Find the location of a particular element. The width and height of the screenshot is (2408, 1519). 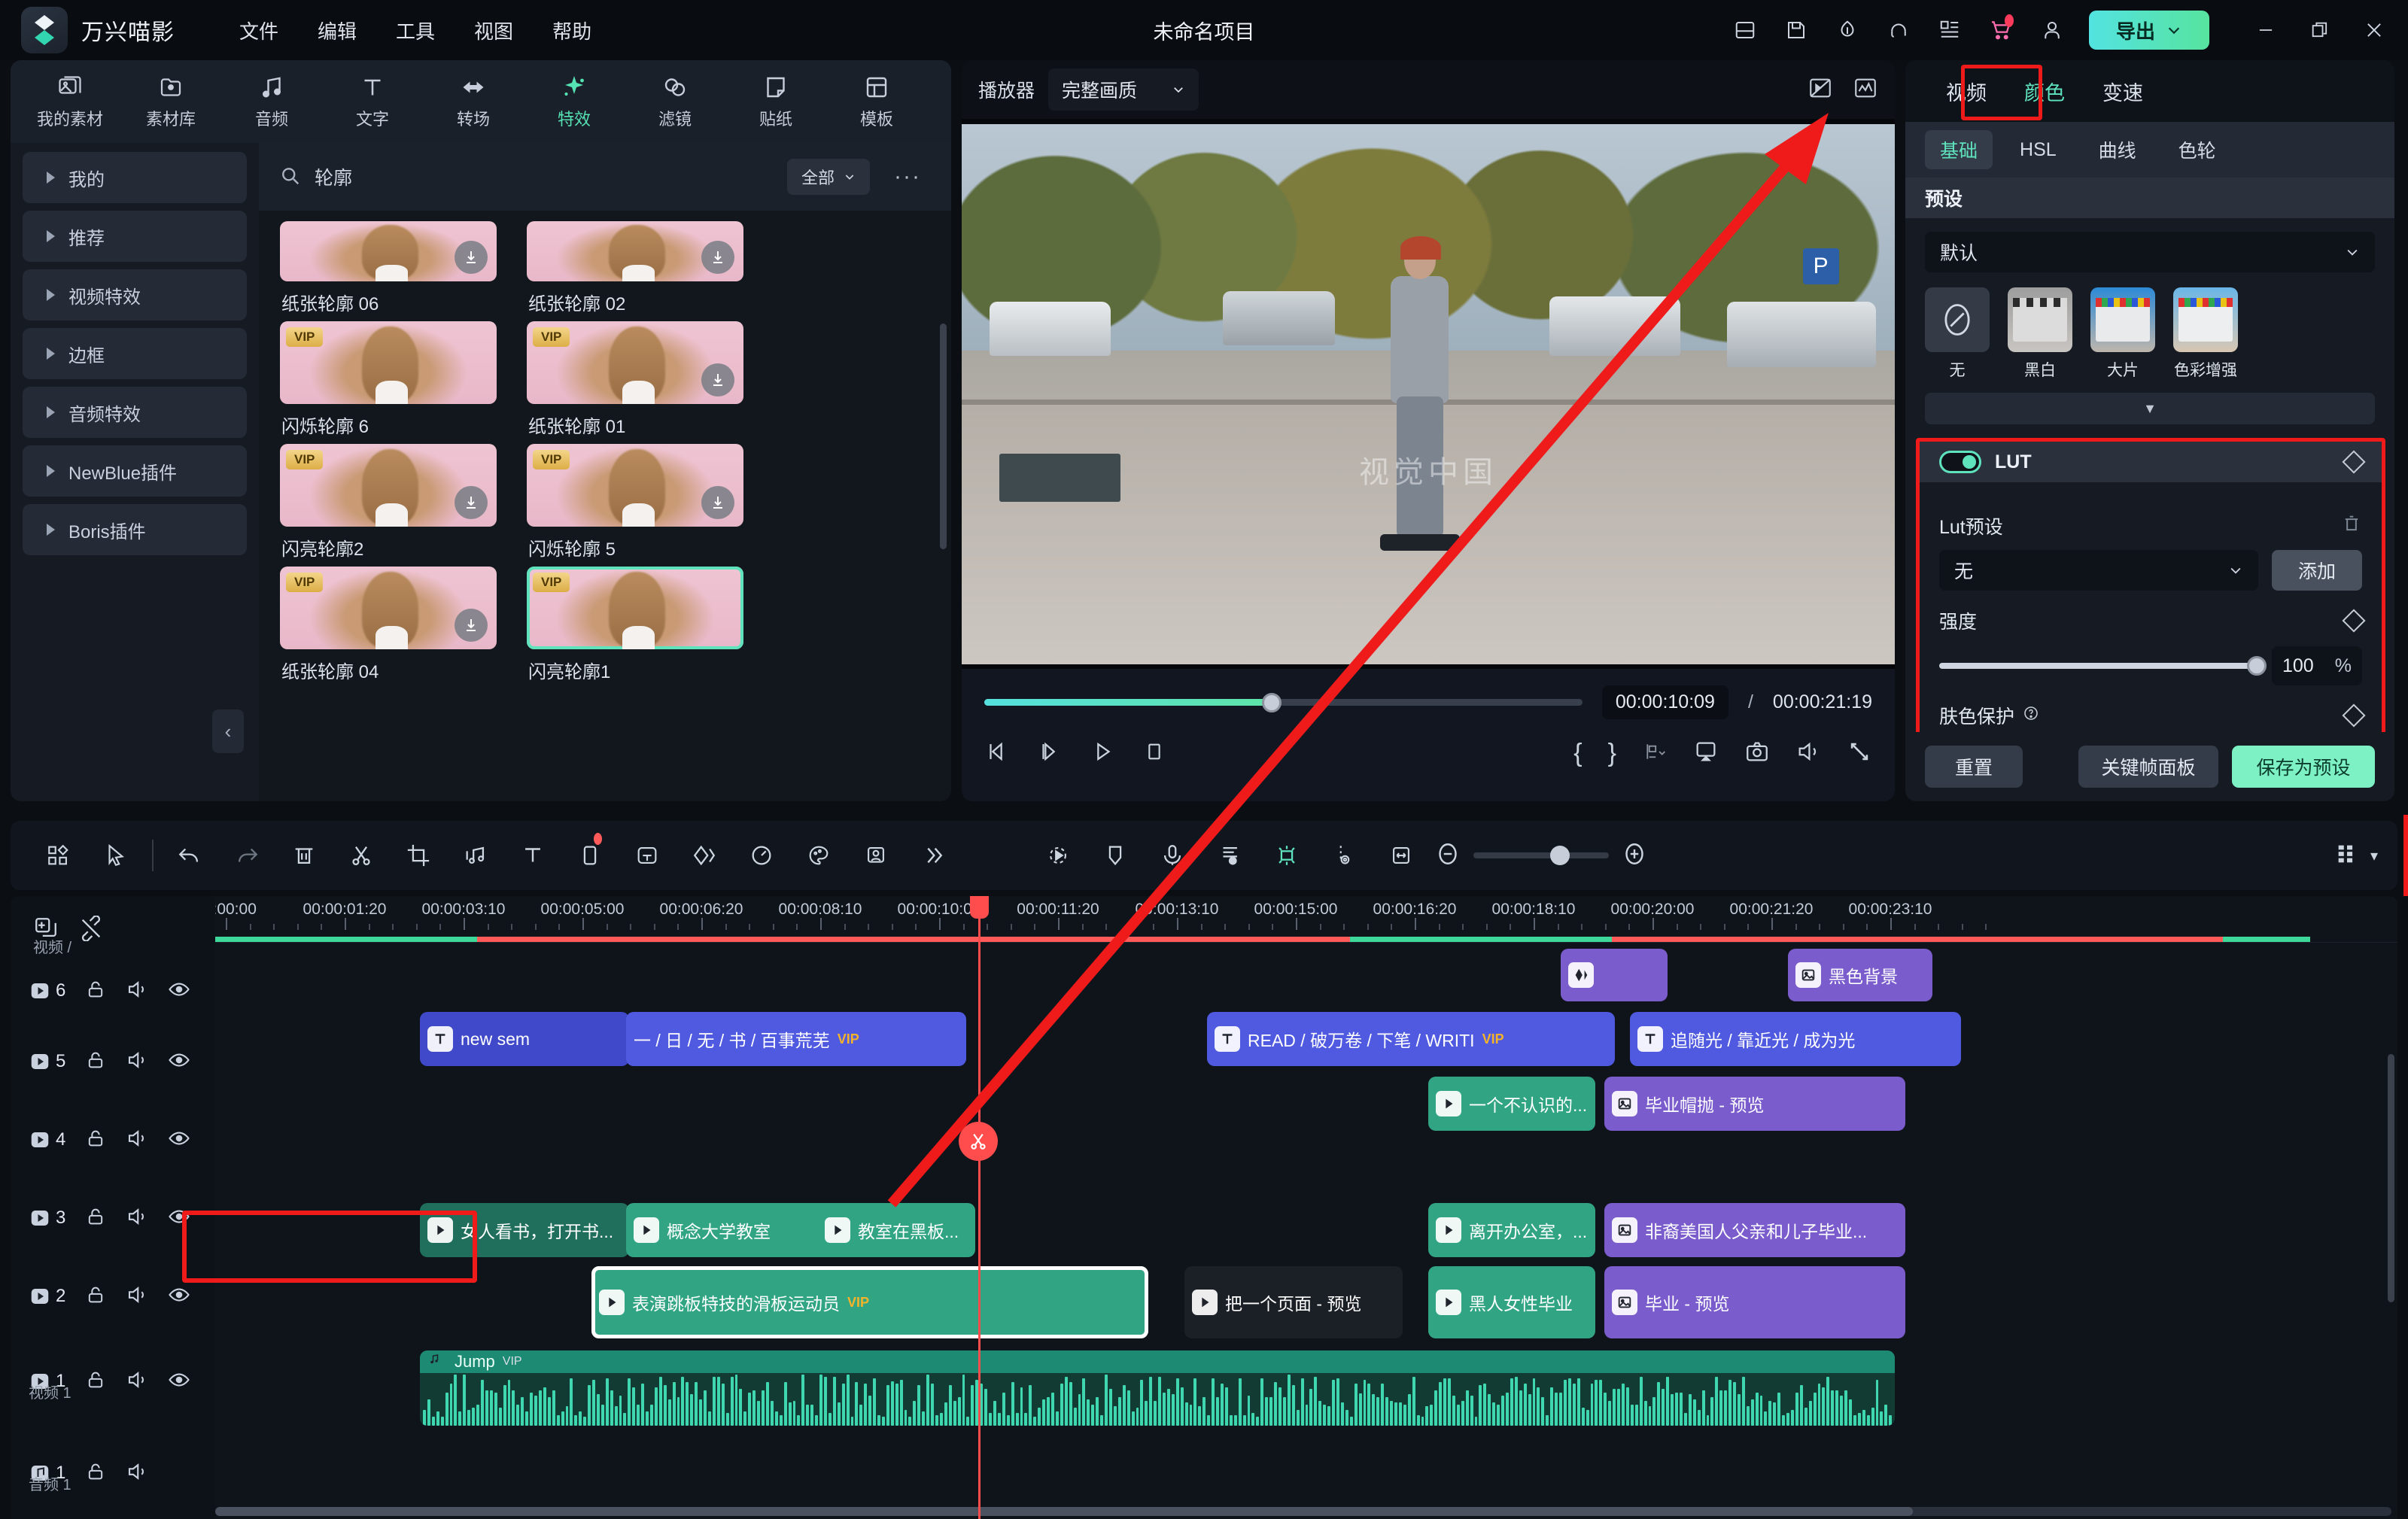

lut-intensity-slider is located at coordinates (2103, 666).